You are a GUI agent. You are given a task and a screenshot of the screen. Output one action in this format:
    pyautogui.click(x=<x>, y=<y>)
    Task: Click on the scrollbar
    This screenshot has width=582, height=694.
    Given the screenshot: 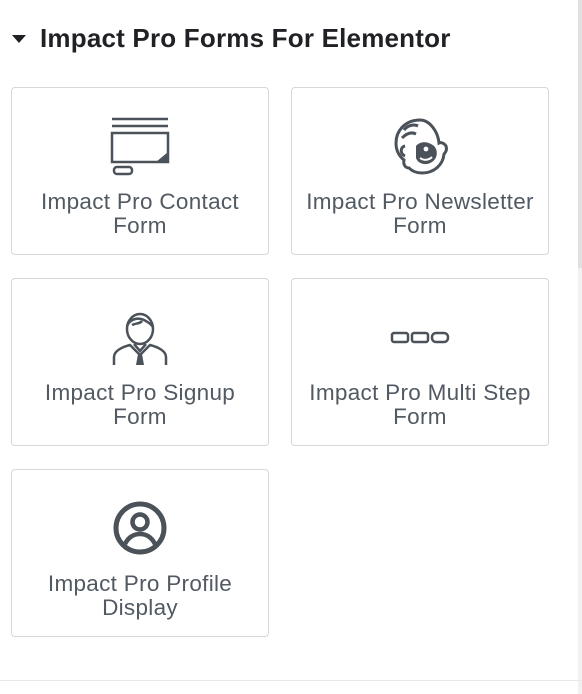 What is the action you would take?
    pyautogui.click(x=580, y=347)
    